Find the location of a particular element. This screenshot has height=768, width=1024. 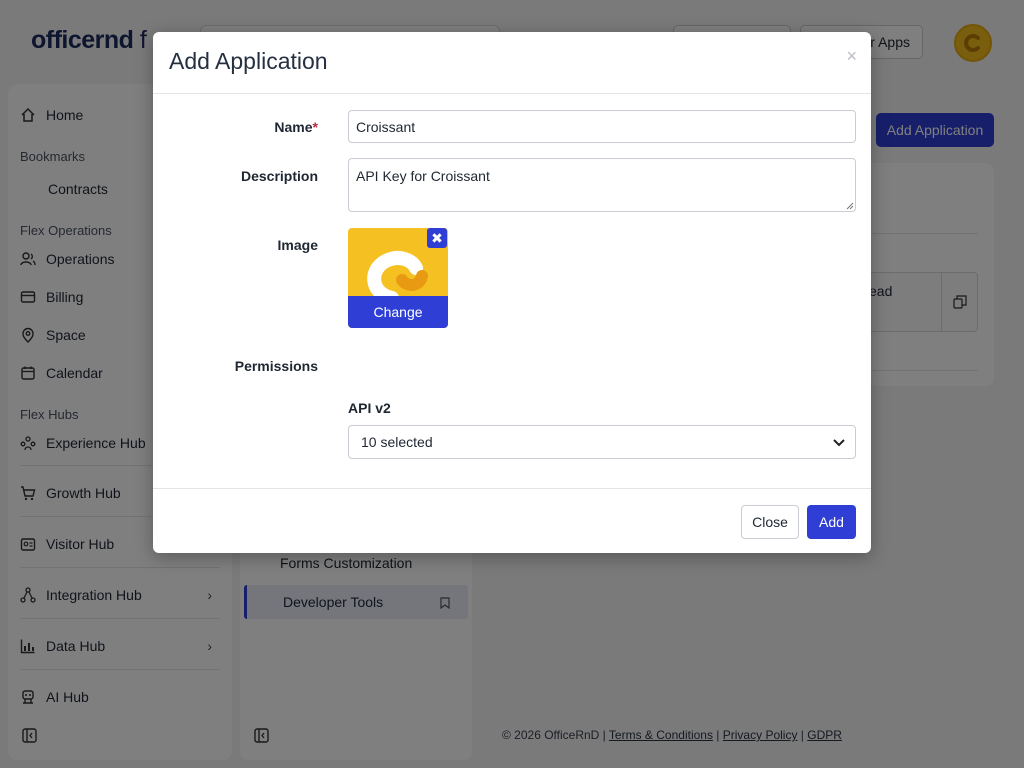

select-value: 10 selected is located at coordinates (397, 442).